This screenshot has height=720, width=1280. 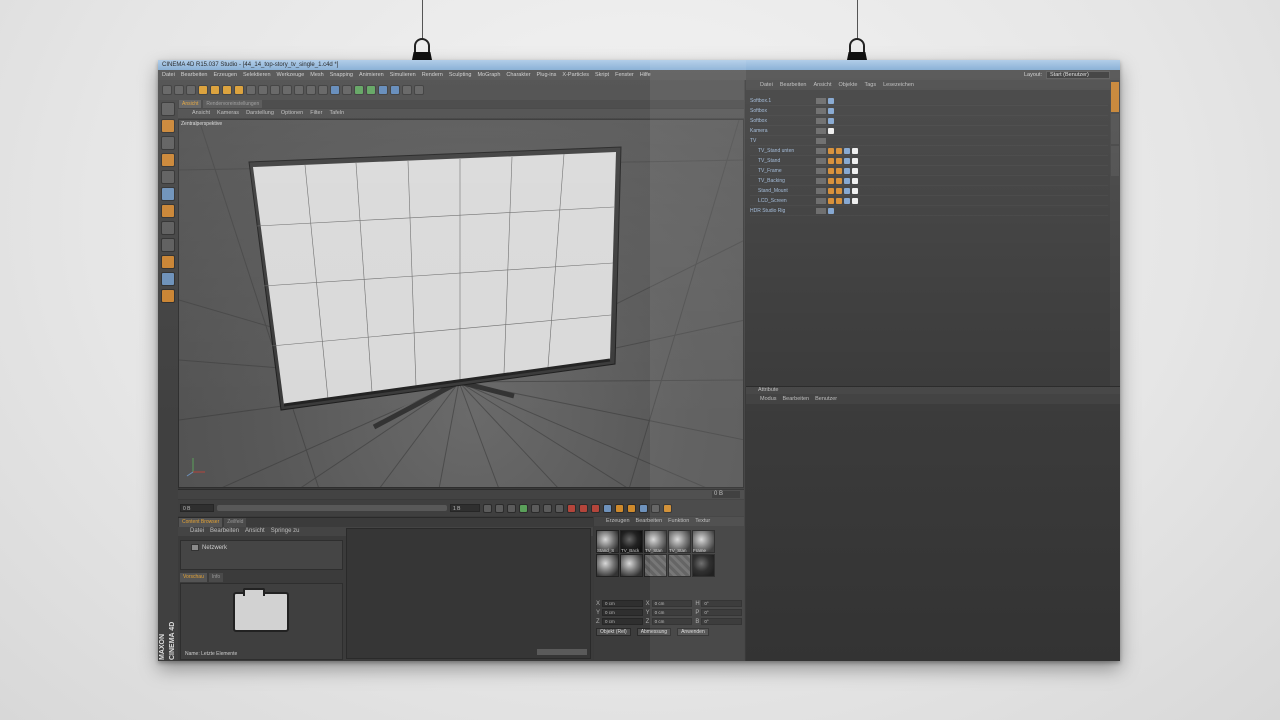 What do you see at coordinates (432, 75) in the screenshot?
I see `menu-rendern: Rendern` at bounding box center [432, 75].